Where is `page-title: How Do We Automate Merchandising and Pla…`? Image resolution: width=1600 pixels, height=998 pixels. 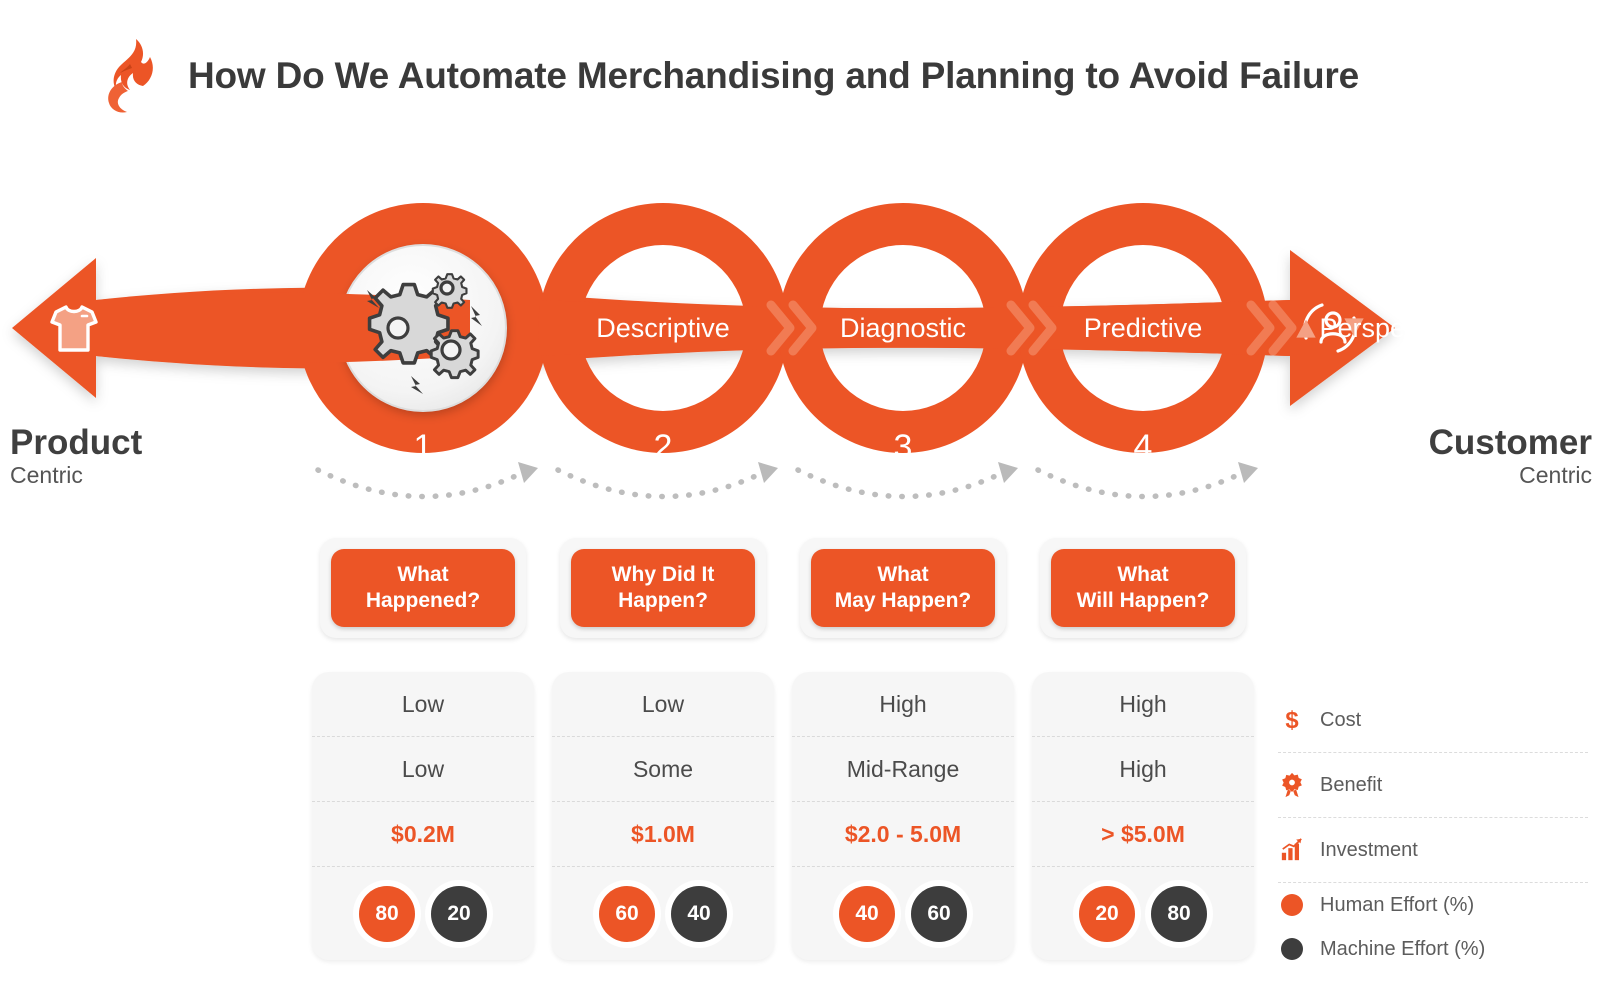
page-title: How Do We Automate Merchandising and Pla… is located at coordinates (773, 75).